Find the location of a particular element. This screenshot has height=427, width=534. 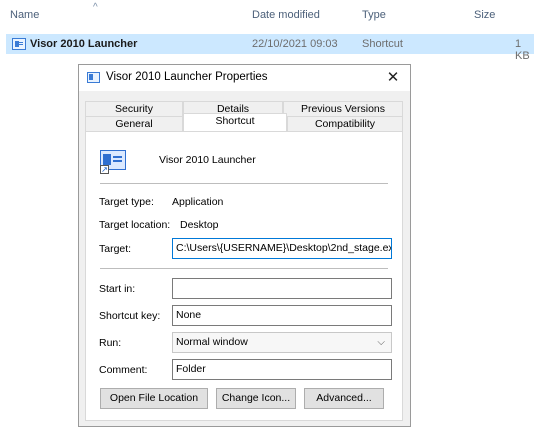

comment-input: Folder is located at coordinates (282, 369).